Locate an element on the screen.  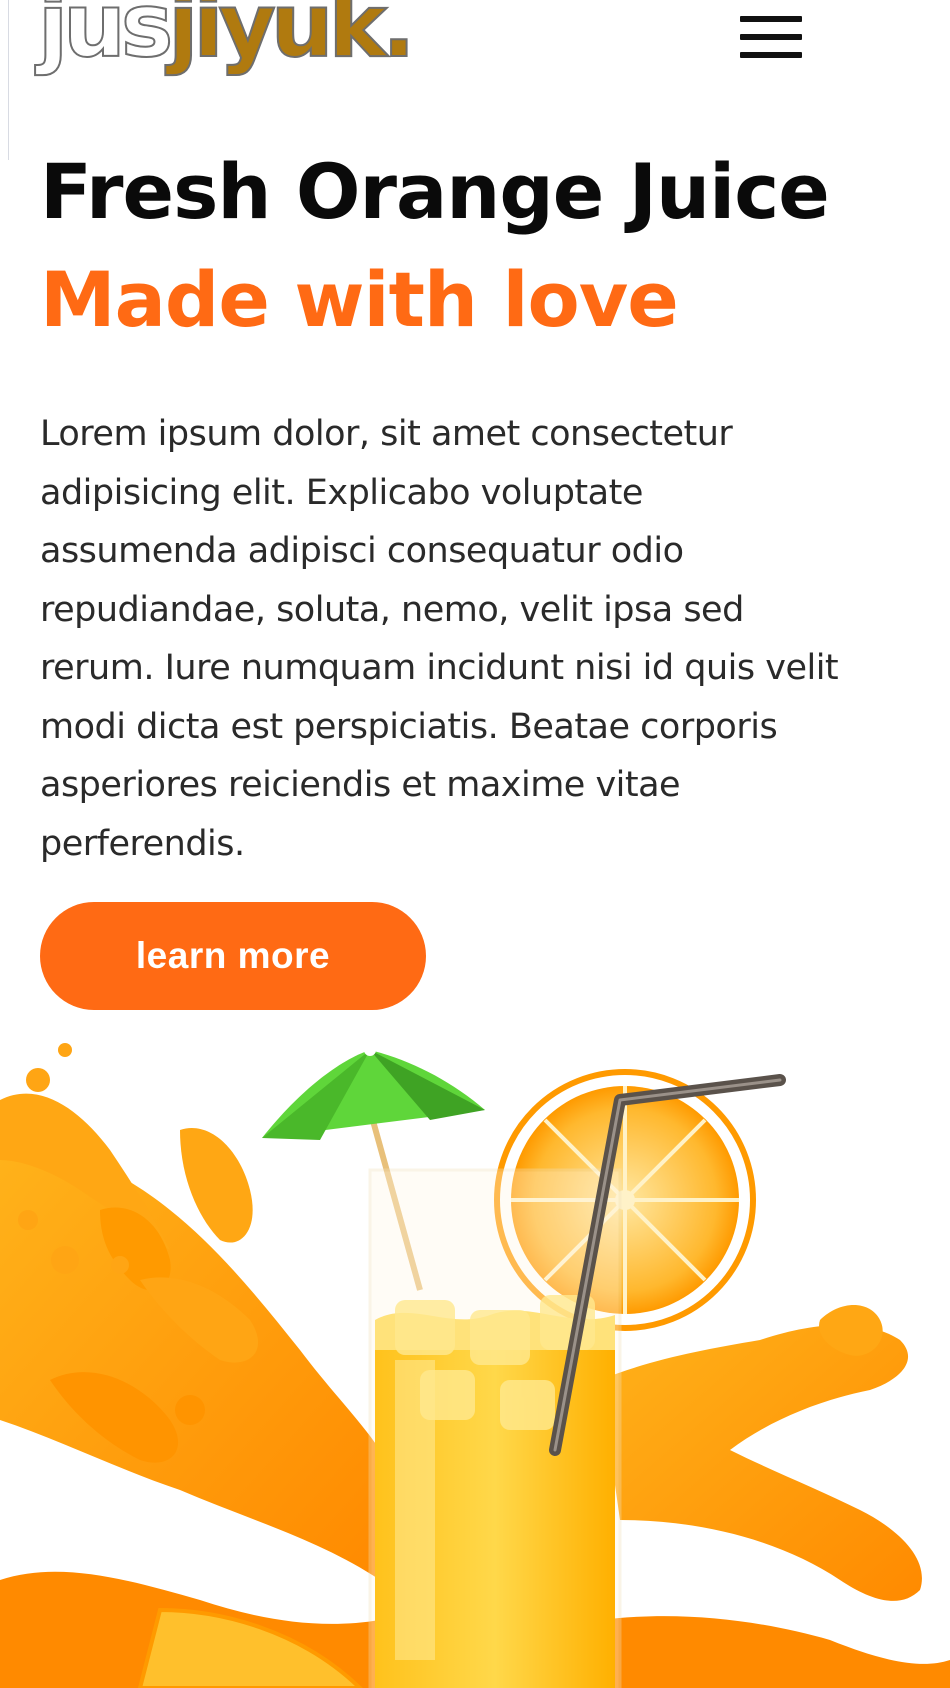
hamburger-menu-icon is located at coordinates (771, 40).